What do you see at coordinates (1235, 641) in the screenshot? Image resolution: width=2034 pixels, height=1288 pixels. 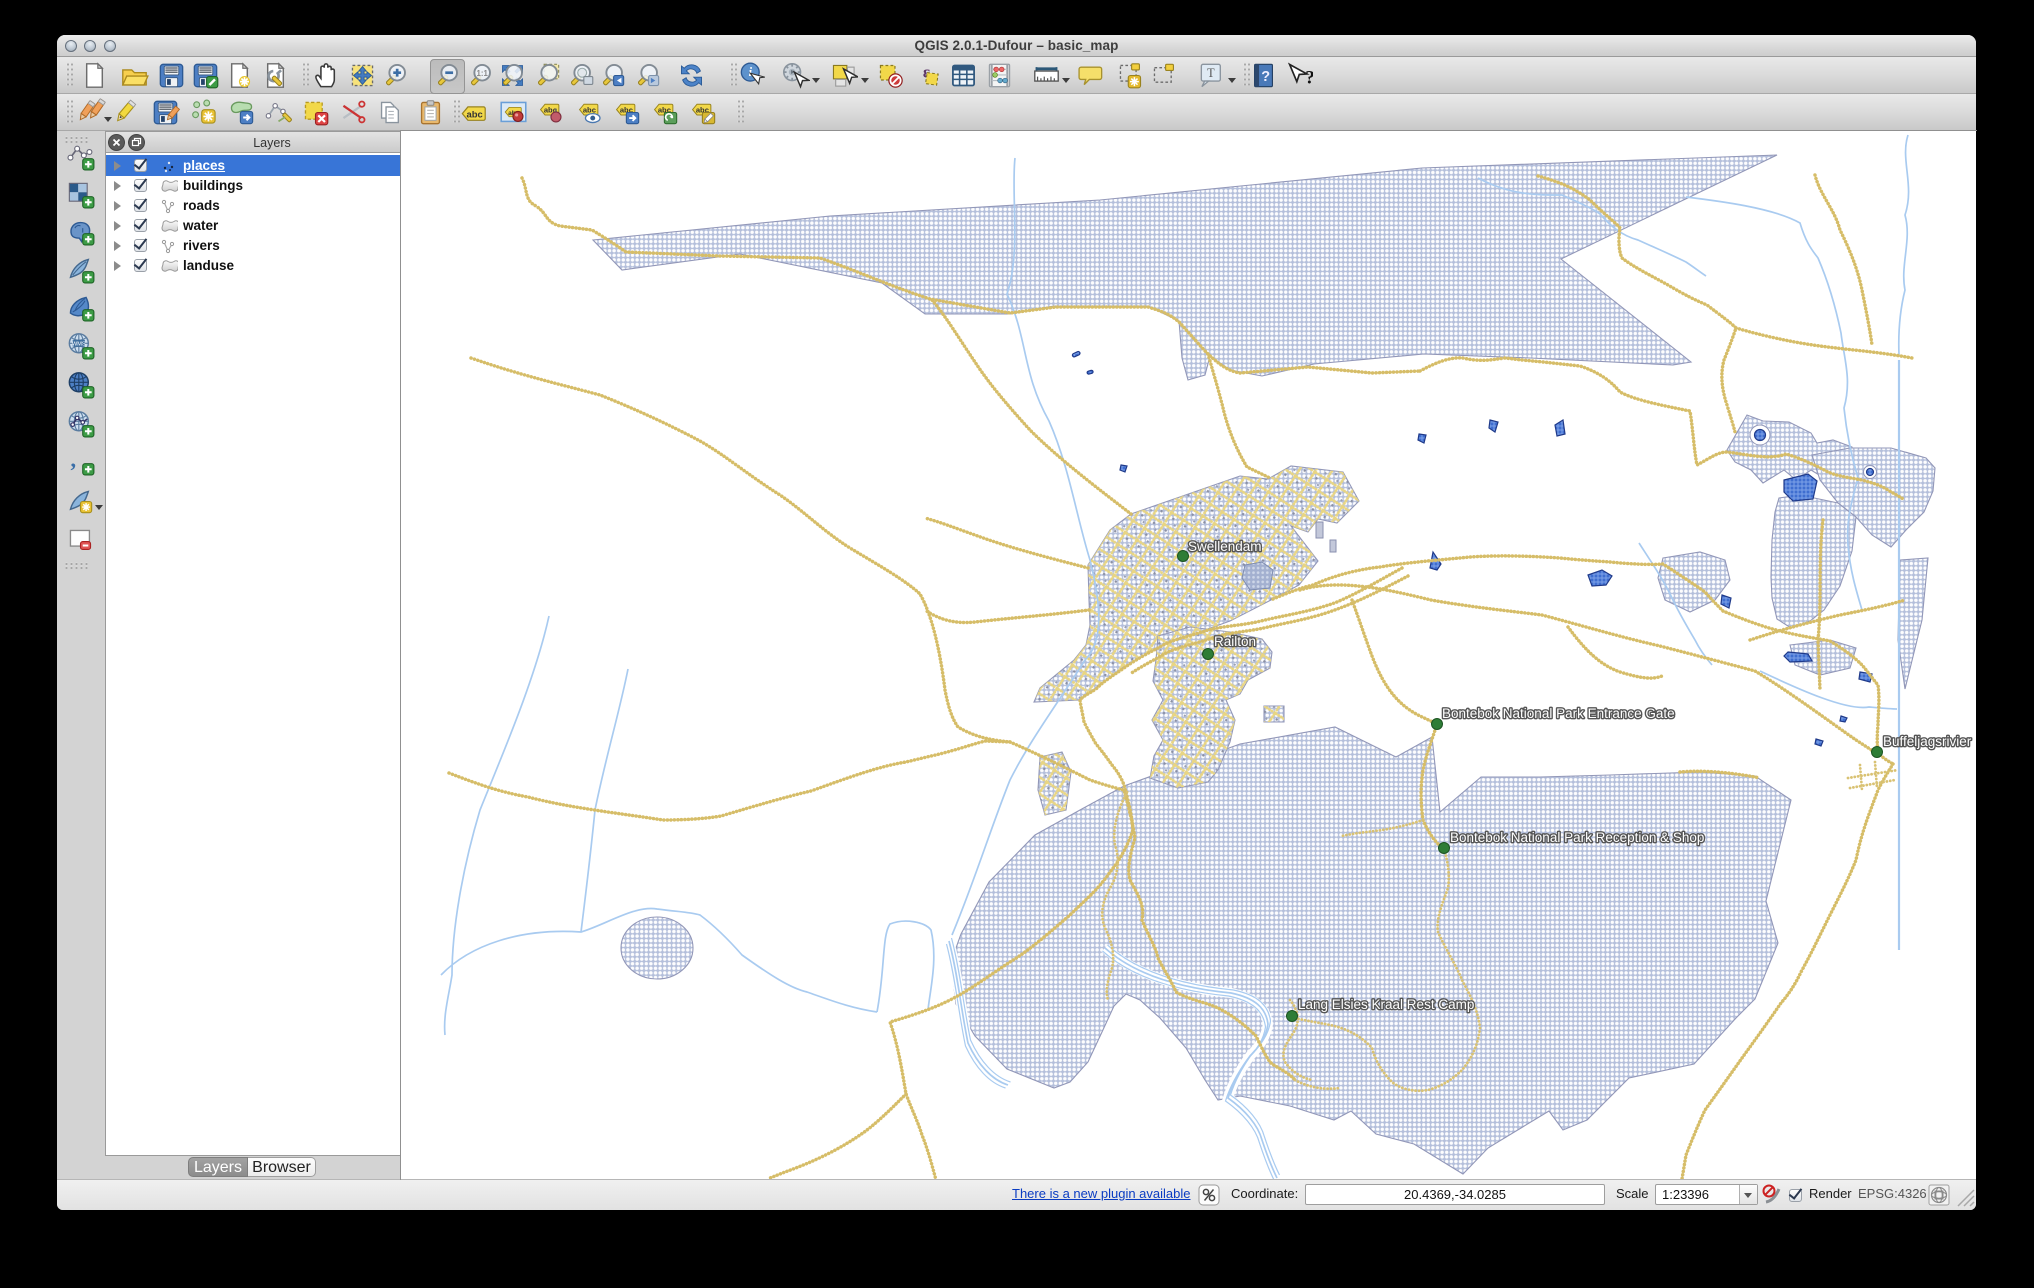 I see `svg-text: Railton` at bounding box center [1235, 641].